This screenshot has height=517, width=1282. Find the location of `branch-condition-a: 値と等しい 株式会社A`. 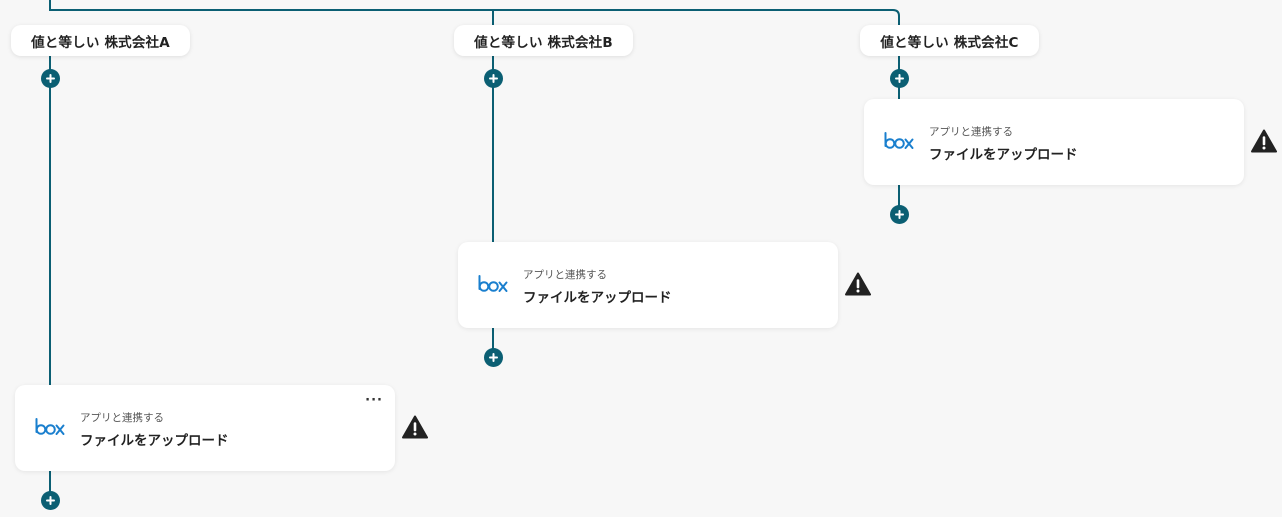

branch-condition-a: 値と等しい 株式会社A is located at coordinates (100, 40).